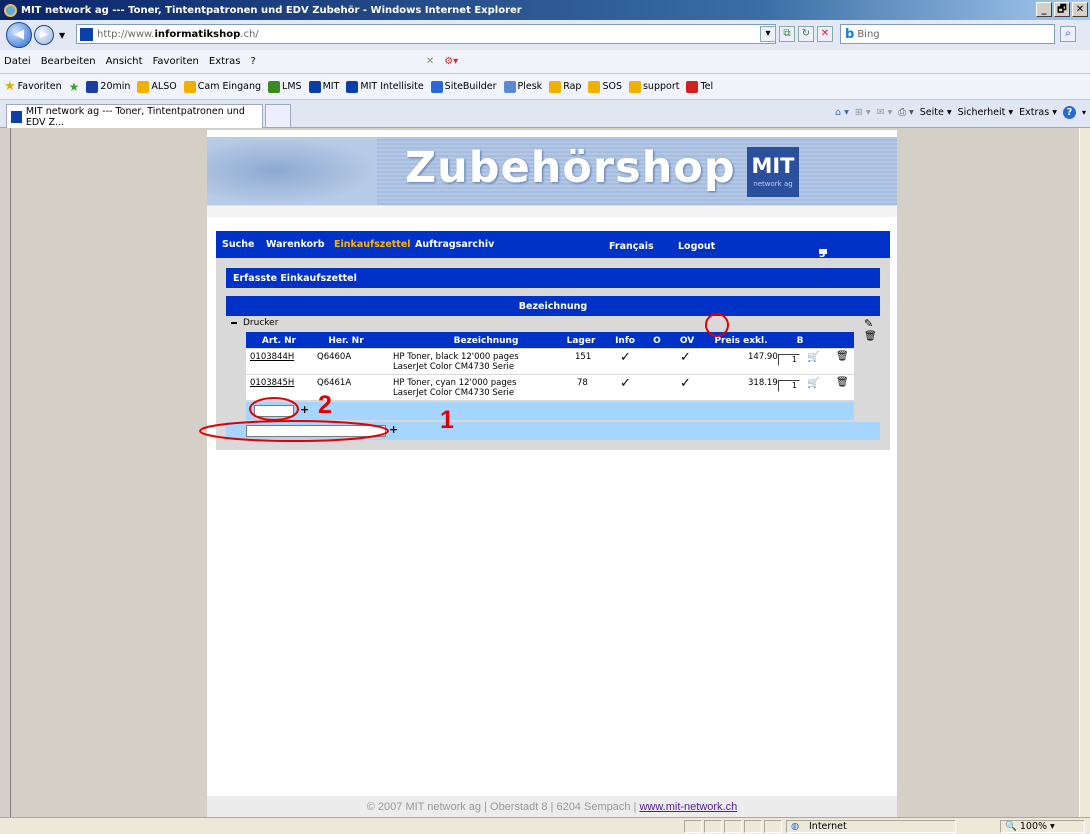  Describe the element at coordinates (806, 34) in the screenshot. I see `refresh-icon: ↻` at that location.